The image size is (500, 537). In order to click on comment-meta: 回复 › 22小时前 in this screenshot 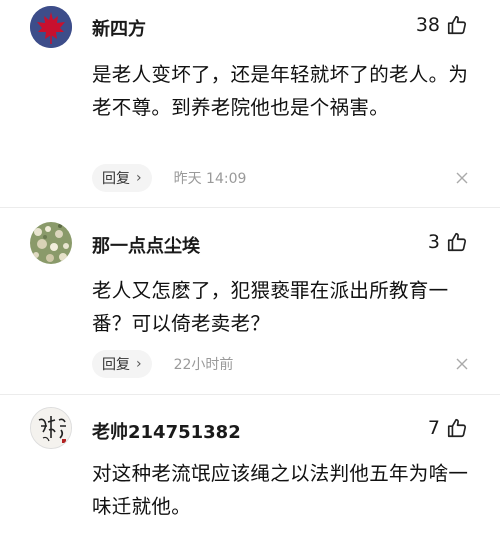, I will do `click(162, 364)`.